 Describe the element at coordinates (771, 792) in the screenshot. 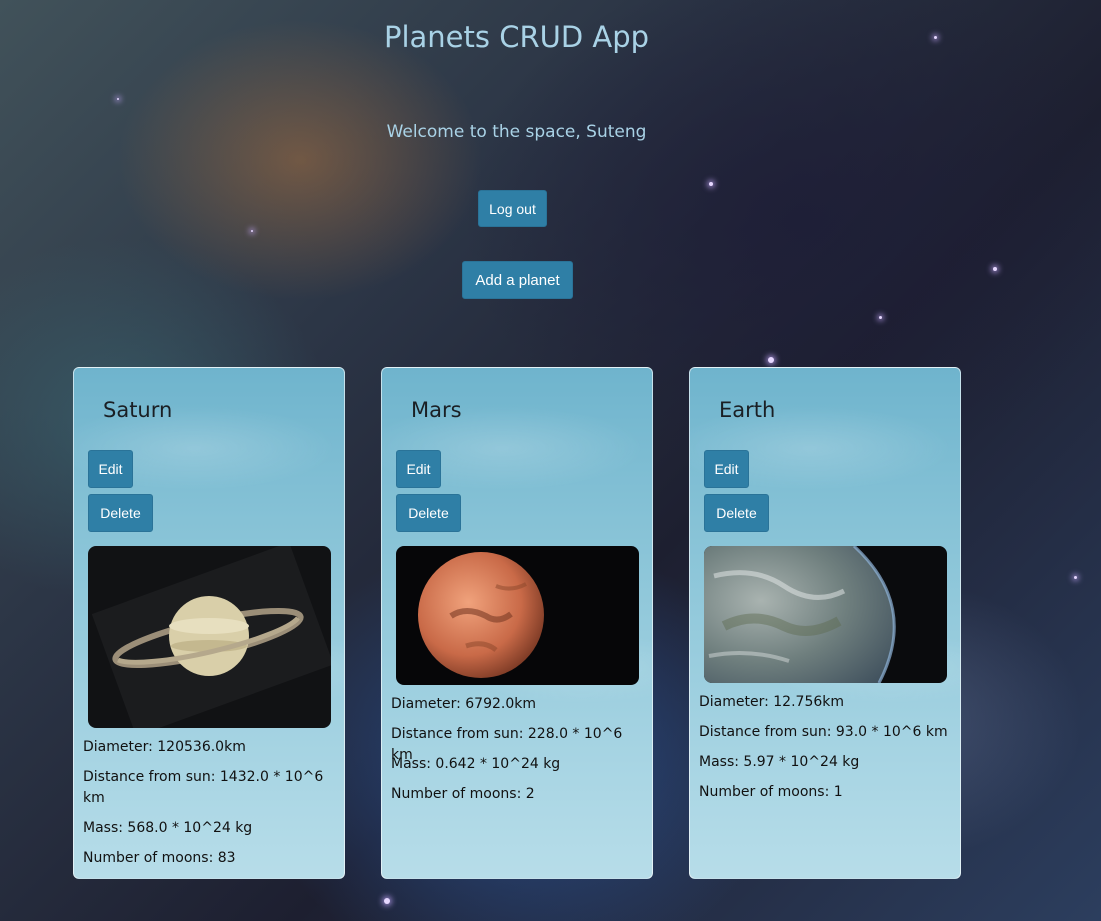

I see `planet-moons: Number of moons: 1` at that location.